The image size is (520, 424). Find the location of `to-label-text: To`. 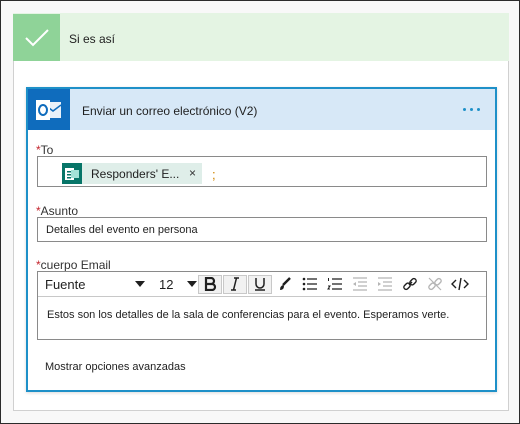

to-label-text: To is located at coordinates (47, 150).